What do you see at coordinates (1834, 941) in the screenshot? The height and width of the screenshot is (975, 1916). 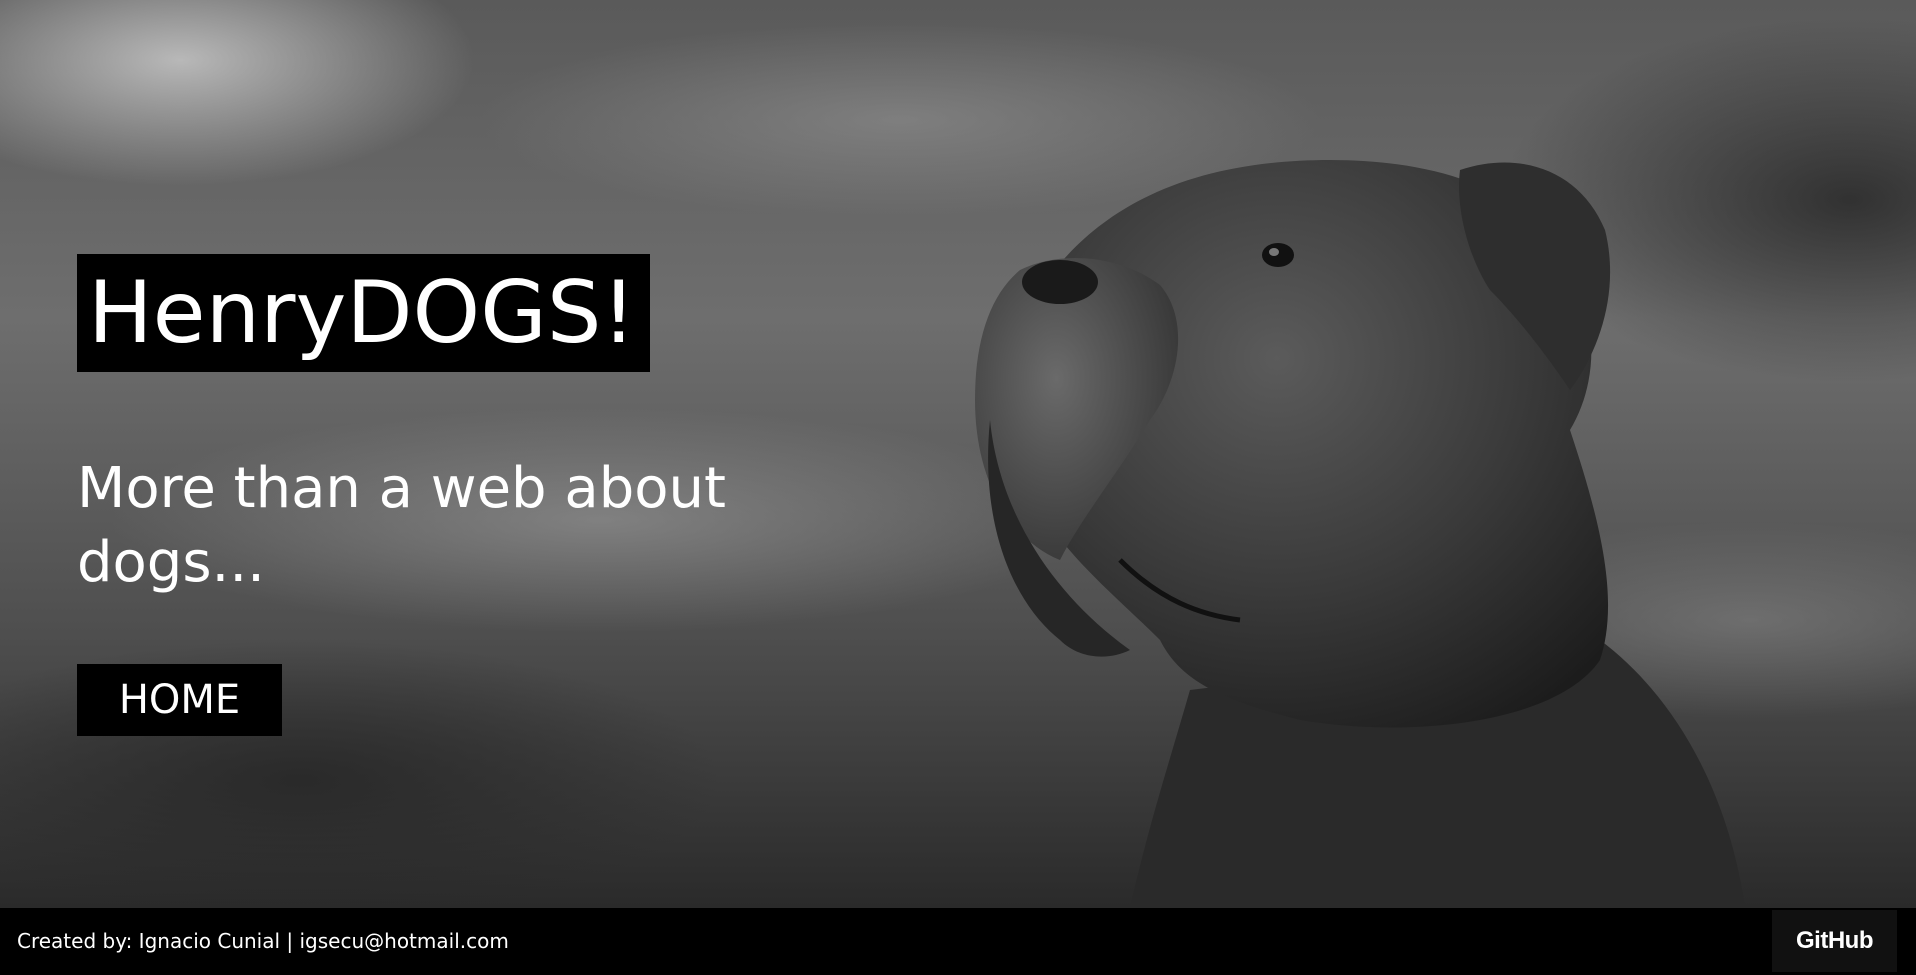 I see `github-link: GitHub` at bounding box center [1834, 941].